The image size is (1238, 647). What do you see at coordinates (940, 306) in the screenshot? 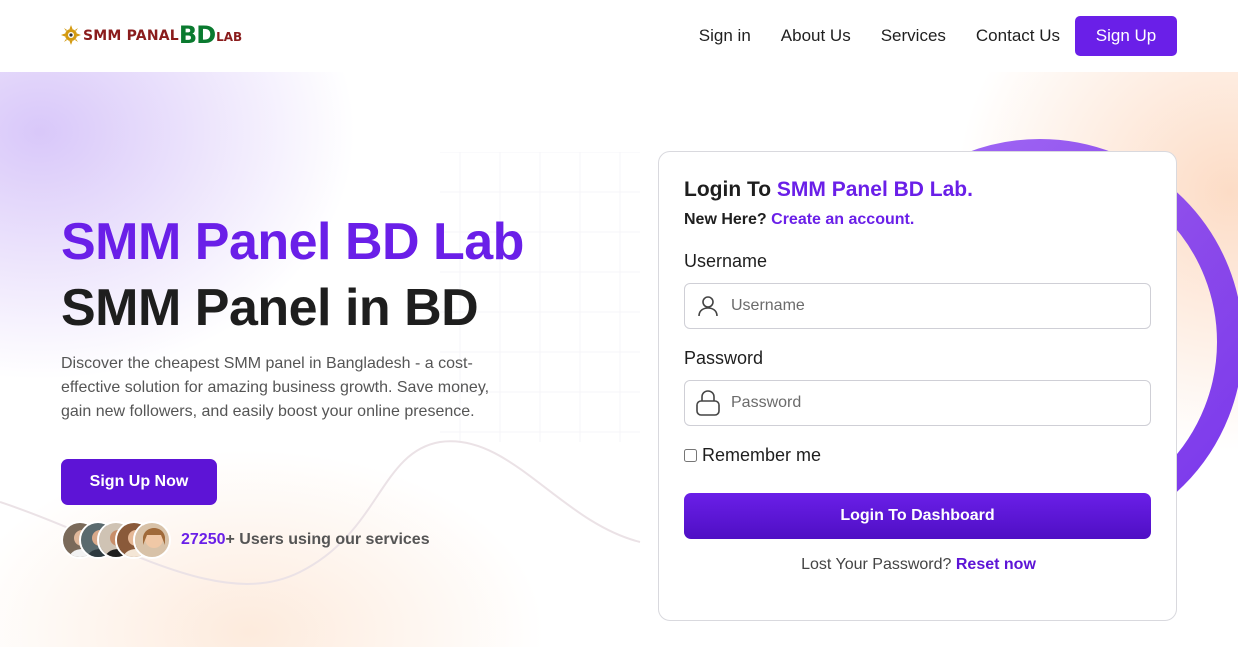
I see `username-input` at bounding box center [940, 306].